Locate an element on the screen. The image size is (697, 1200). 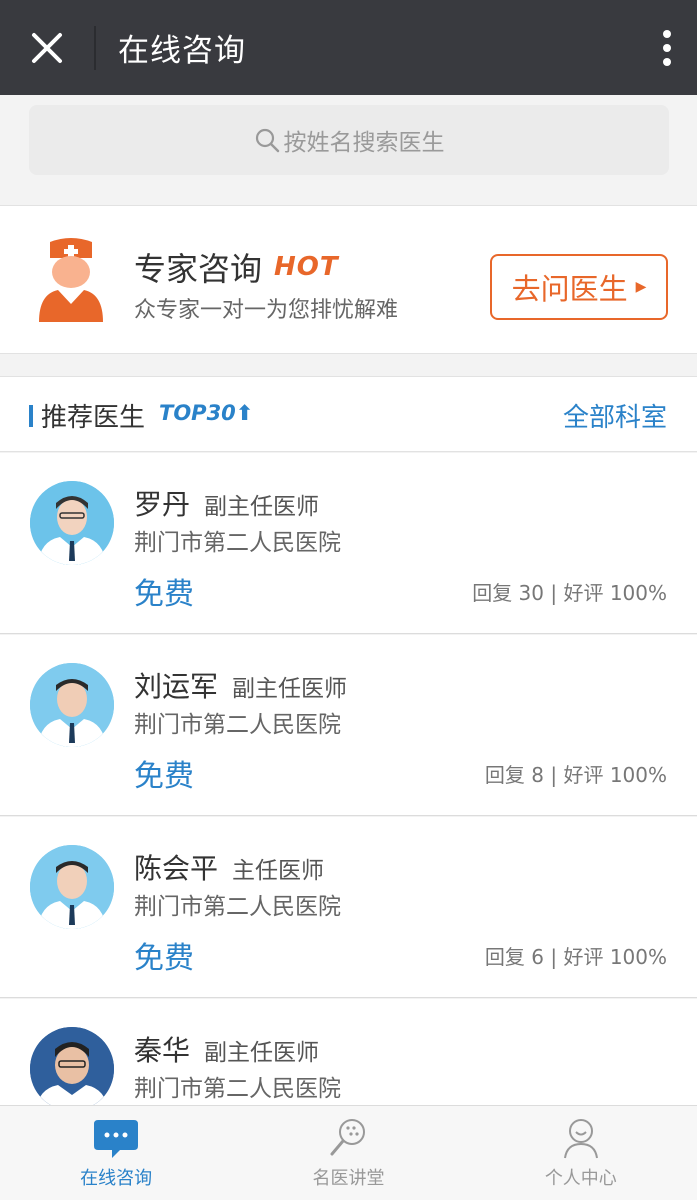
more-menu-button is located at coordinates (667, 47).